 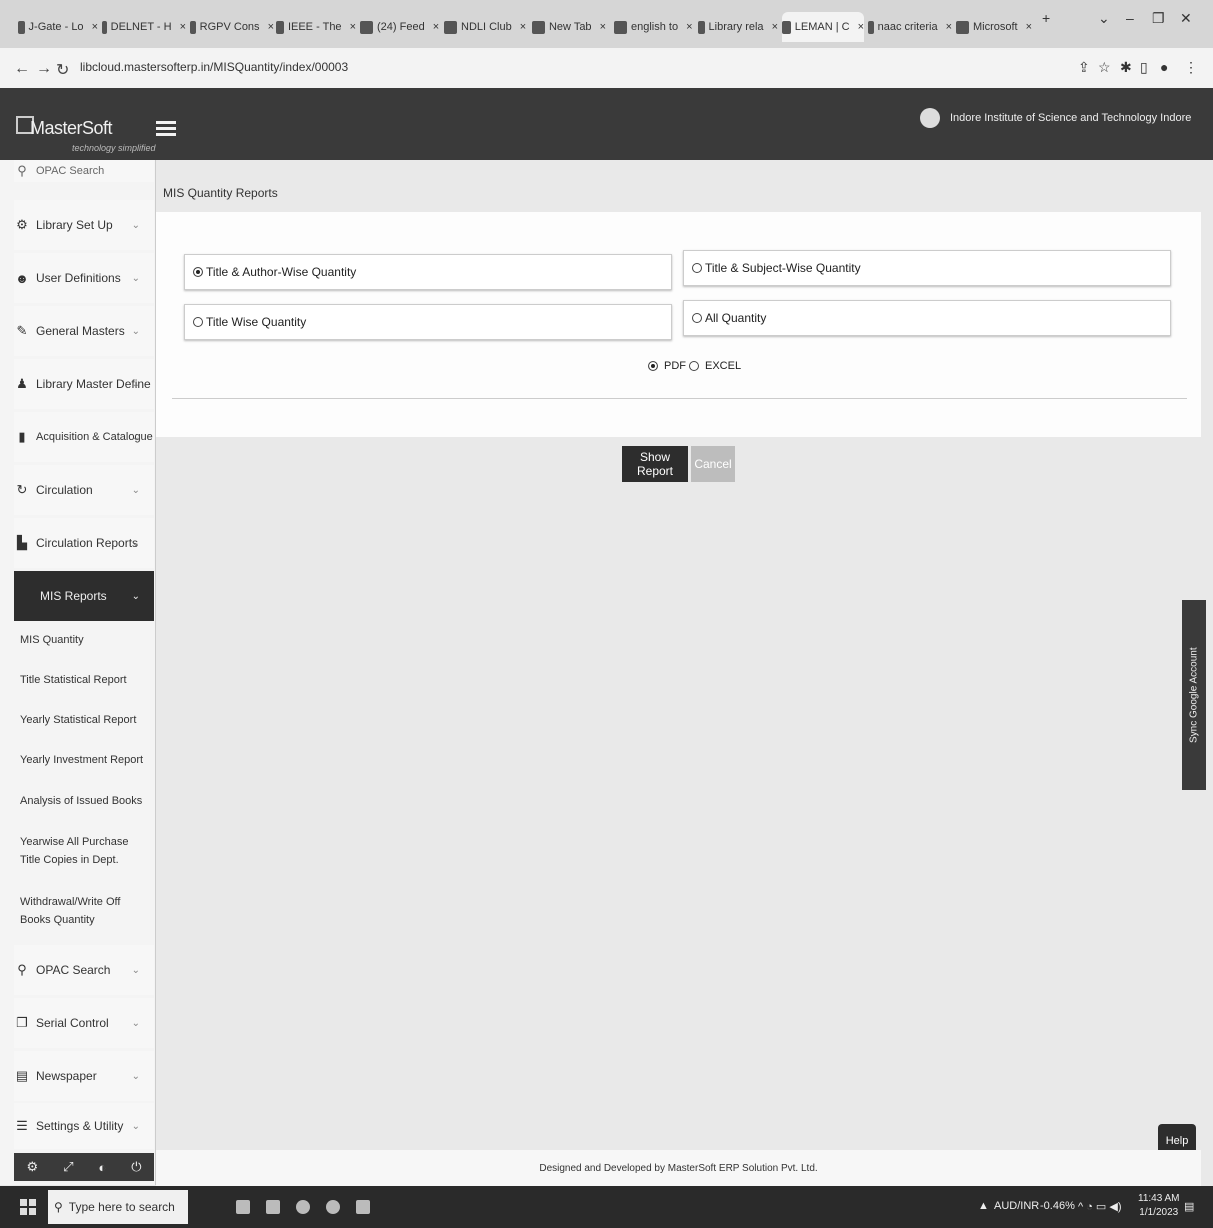 I want to click on reload-icon: ↻, so click(x=62, y=70).